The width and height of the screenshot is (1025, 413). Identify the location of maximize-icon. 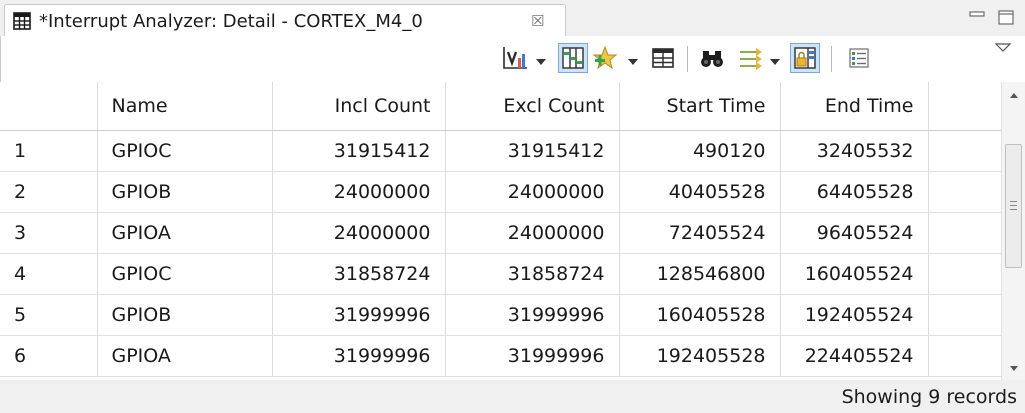
(1006, 17).